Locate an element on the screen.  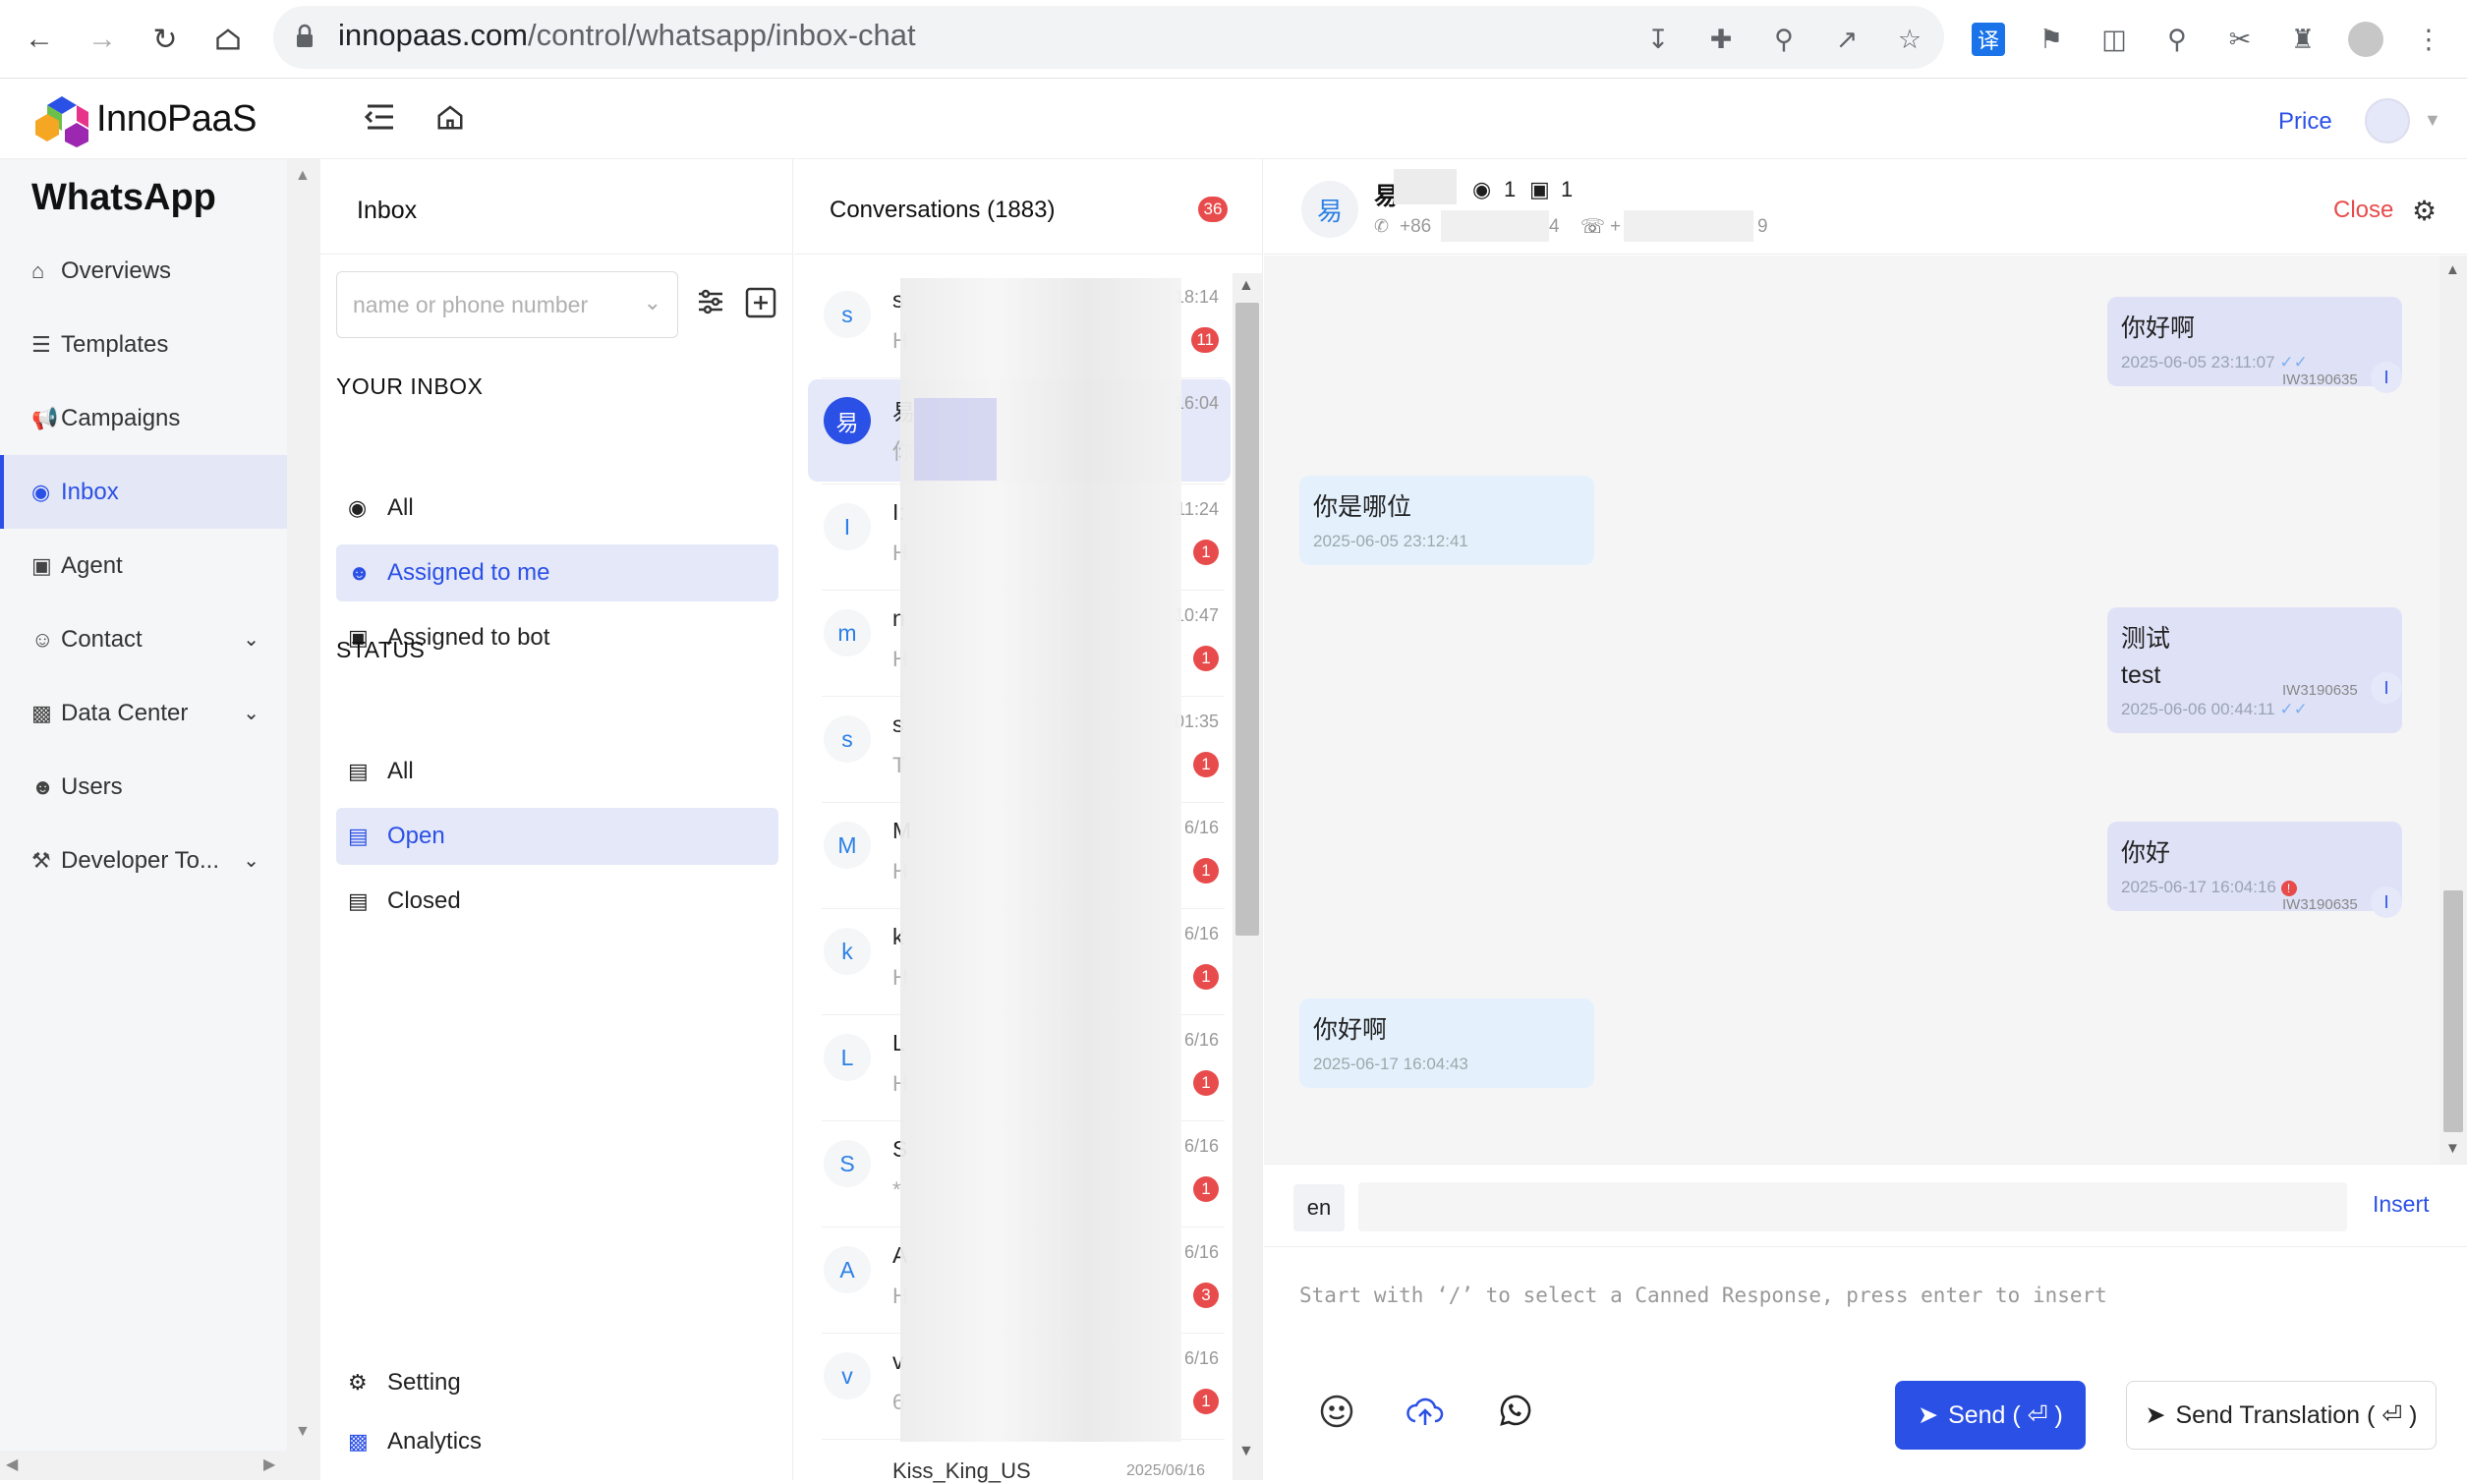
add-conversation-icon is located at coordinates (760, 305).